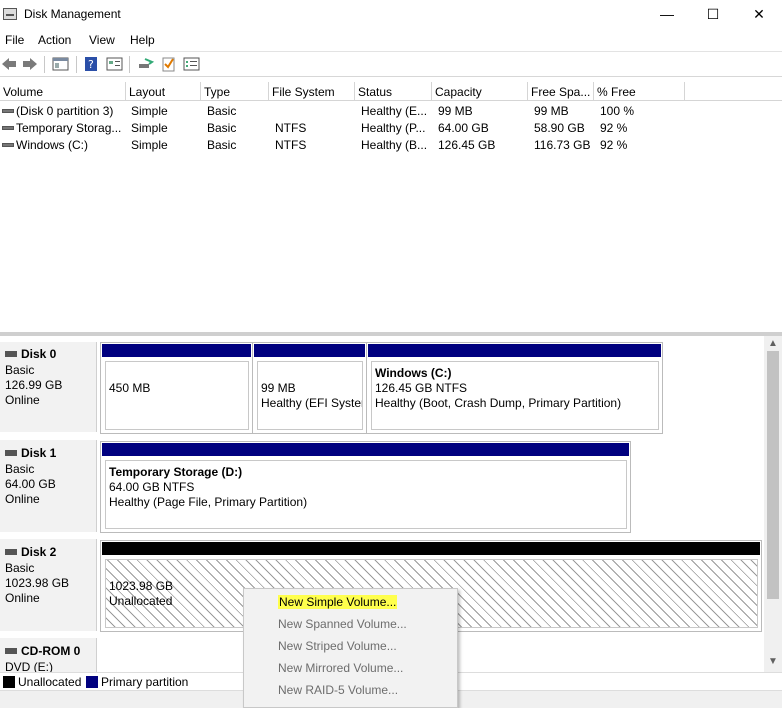  I want to click on connect-icon, so click(146, 64).